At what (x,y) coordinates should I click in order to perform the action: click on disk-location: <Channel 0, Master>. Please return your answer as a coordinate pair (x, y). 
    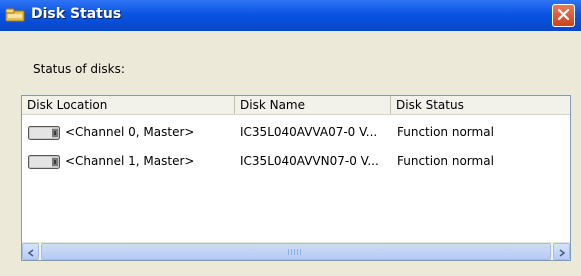
    Looking at the image, I should click on (130, 132).